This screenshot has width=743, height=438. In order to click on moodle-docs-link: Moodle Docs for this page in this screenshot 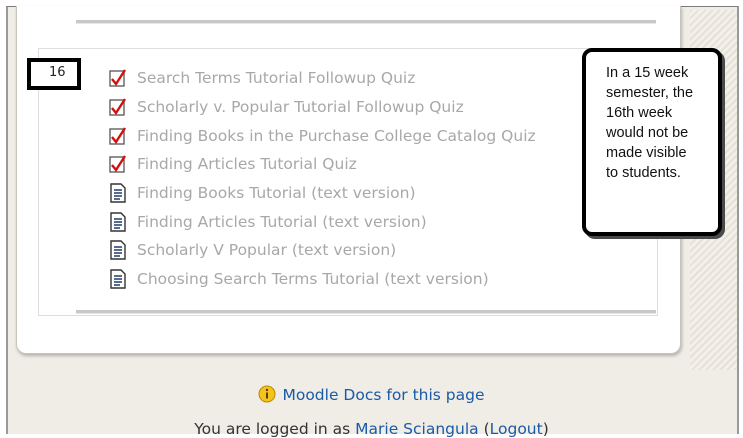, I will do `click(383, 395)`.